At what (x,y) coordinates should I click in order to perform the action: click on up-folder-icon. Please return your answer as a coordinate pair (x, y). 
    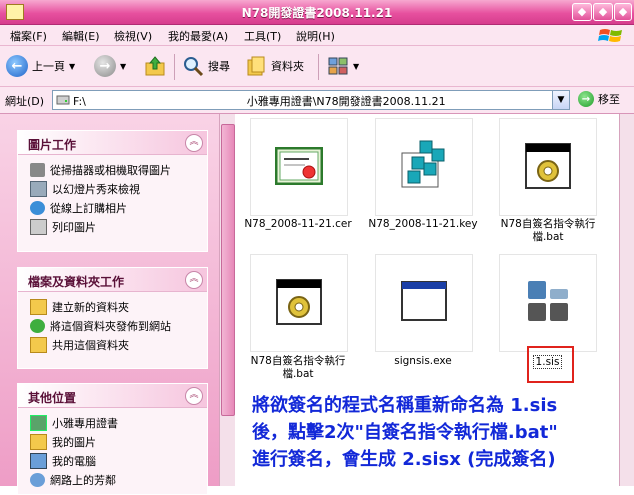
    Looking at the image, I should click on (155, 66).